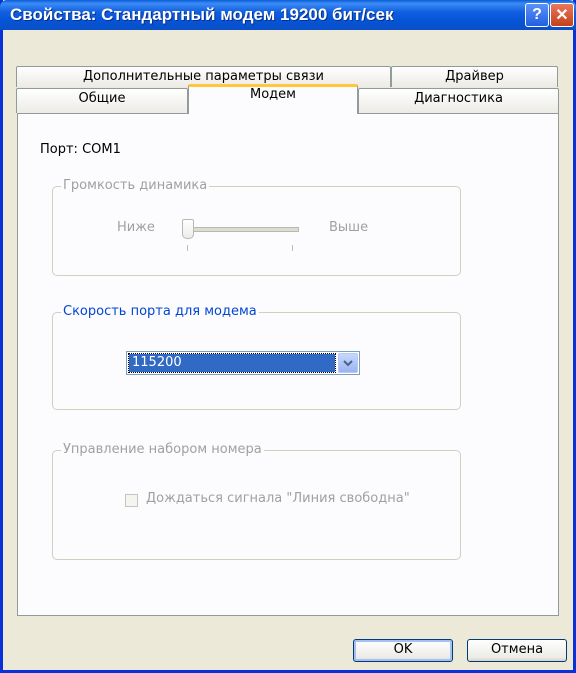 The width and height of the screenshot is (576, 673). What do you see at coordinates (474, 76) in the screenshot?
I see `tab-driver: Драйвер` at bounding box center [474, 76].